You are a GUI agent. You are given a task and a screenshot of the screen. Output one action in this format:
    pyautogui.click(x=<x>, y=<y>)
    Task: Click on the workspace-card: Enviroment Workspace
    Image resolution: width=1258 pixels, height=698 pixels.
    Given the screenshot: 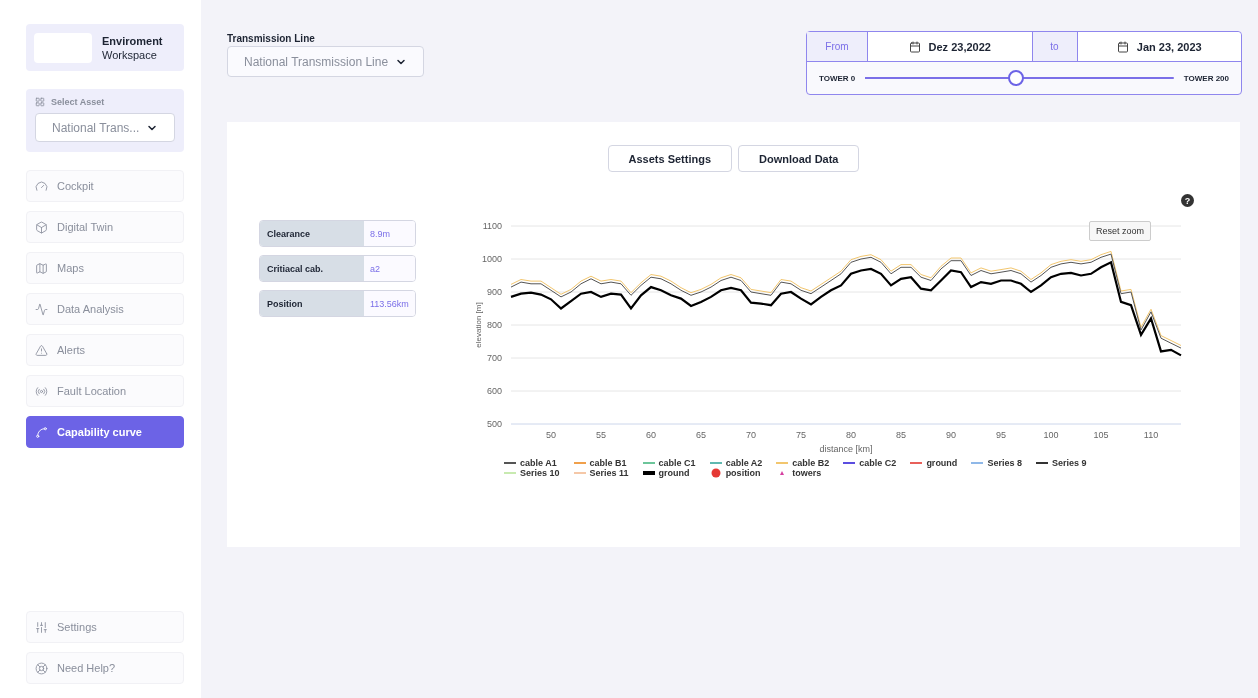 What is the action you would take?
    pyautogui.click(x=105, y=47)
    